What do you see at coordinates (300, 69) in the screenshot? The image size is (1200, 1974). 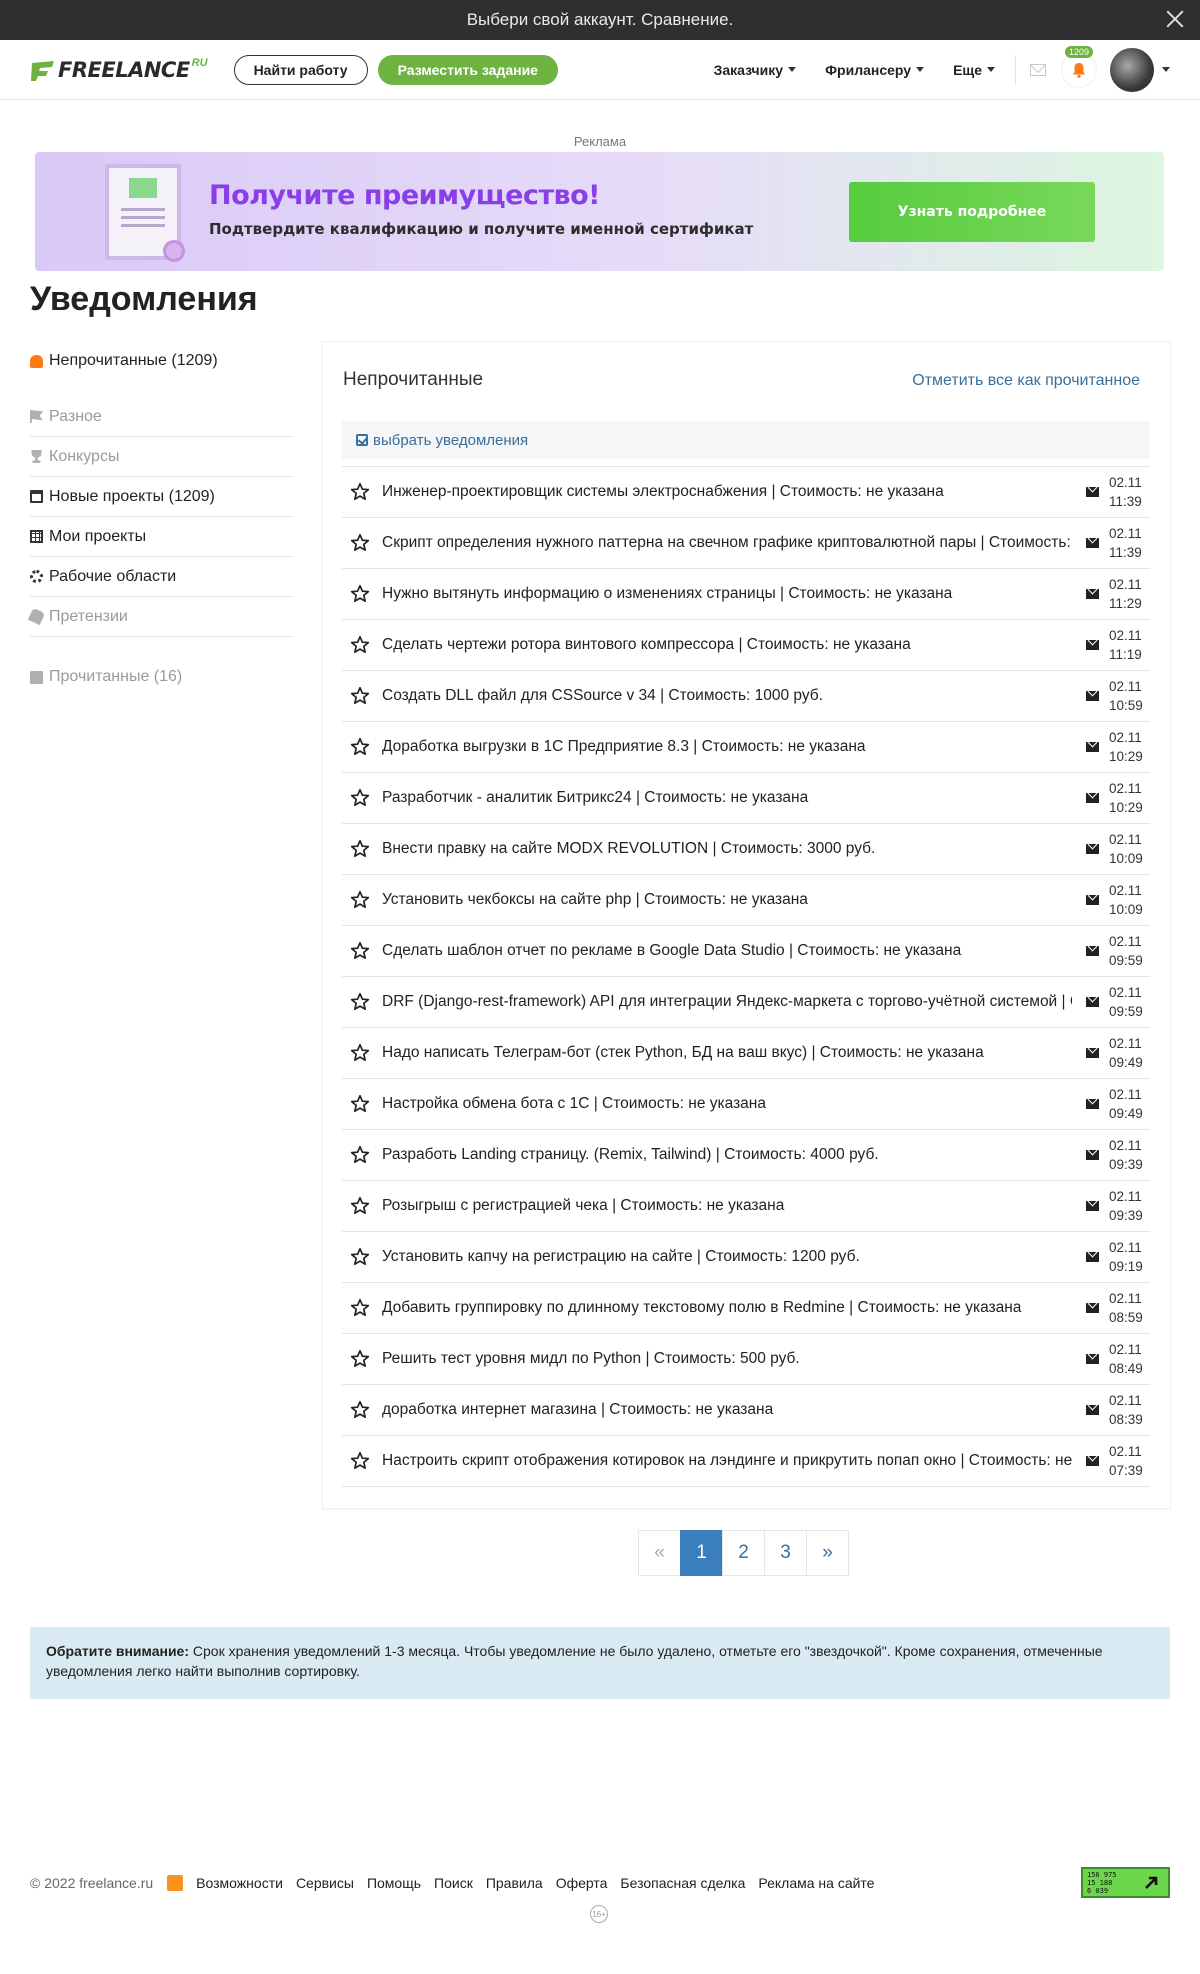 I see `find-work-button: Найти работу` at bounding box center [300, 69].